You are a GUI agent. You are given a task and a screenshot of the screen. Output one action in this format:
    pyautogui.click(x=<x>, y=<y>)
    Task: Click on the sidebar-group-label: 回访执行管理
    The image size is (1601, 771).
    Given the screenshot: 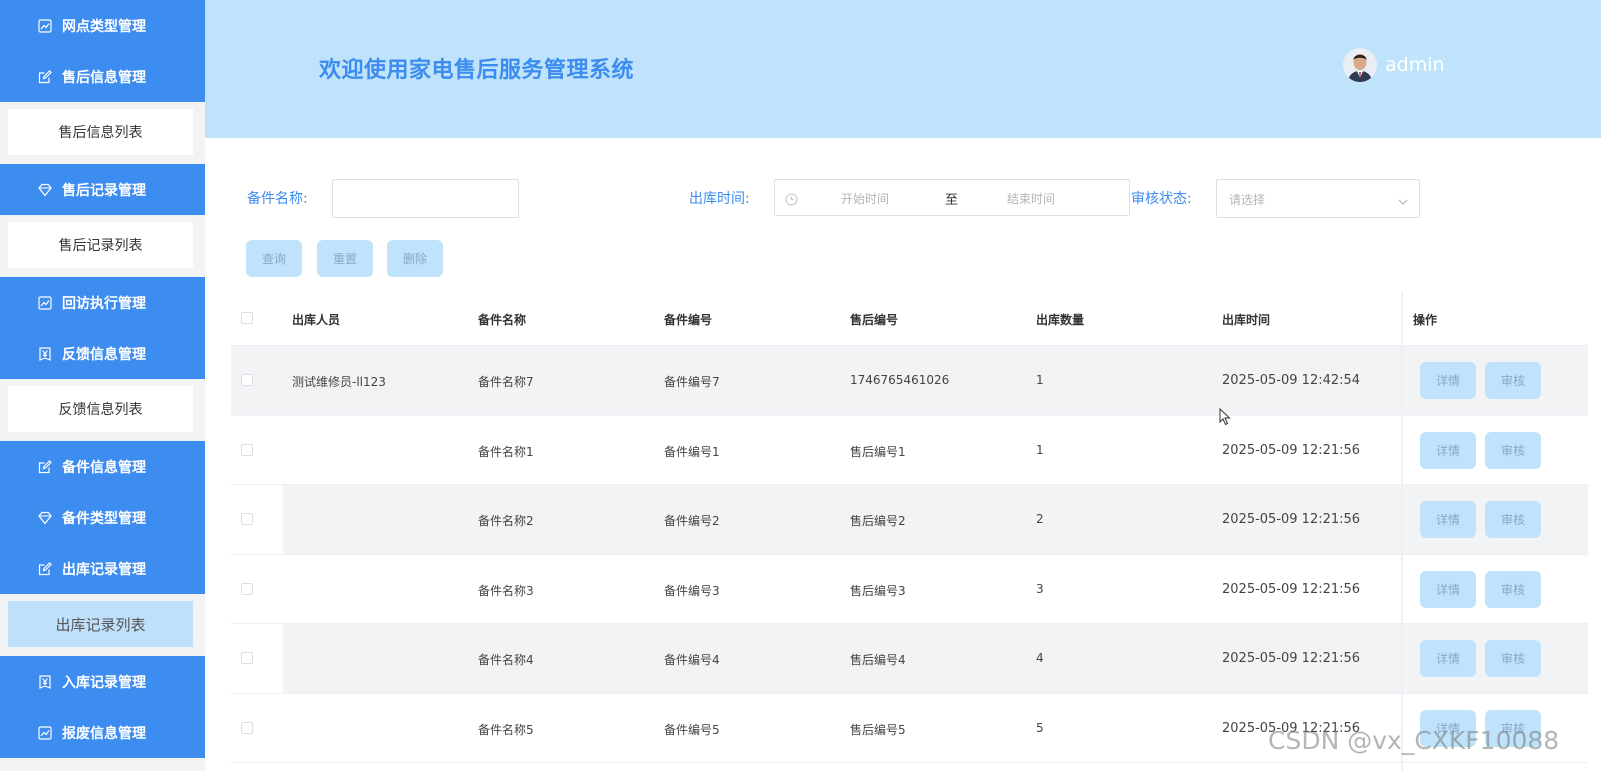 What is the action you would take?
    pyautogui.click(x=104, y=303)
    